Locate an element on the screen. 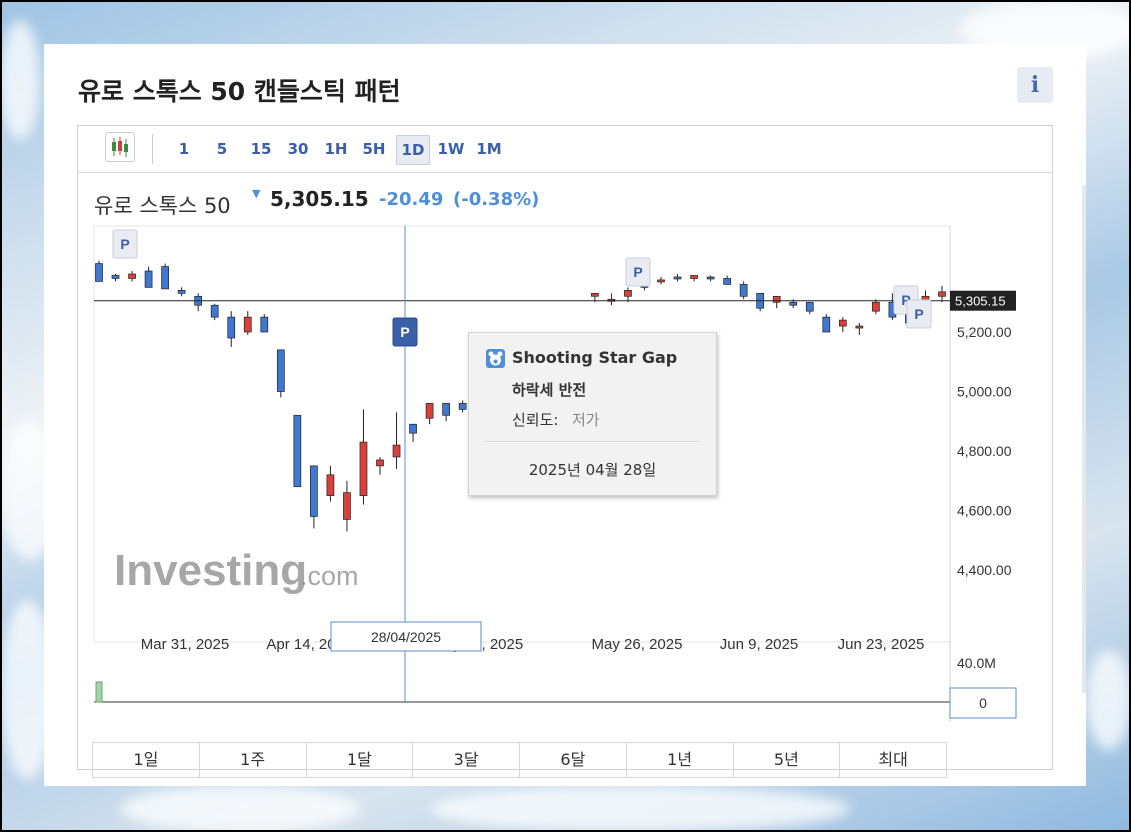 The image size is (1131, 832). range-selector: 1일 1주 1달 3달 6달 1년 5년 최대 is located at coordinates (519, 760).